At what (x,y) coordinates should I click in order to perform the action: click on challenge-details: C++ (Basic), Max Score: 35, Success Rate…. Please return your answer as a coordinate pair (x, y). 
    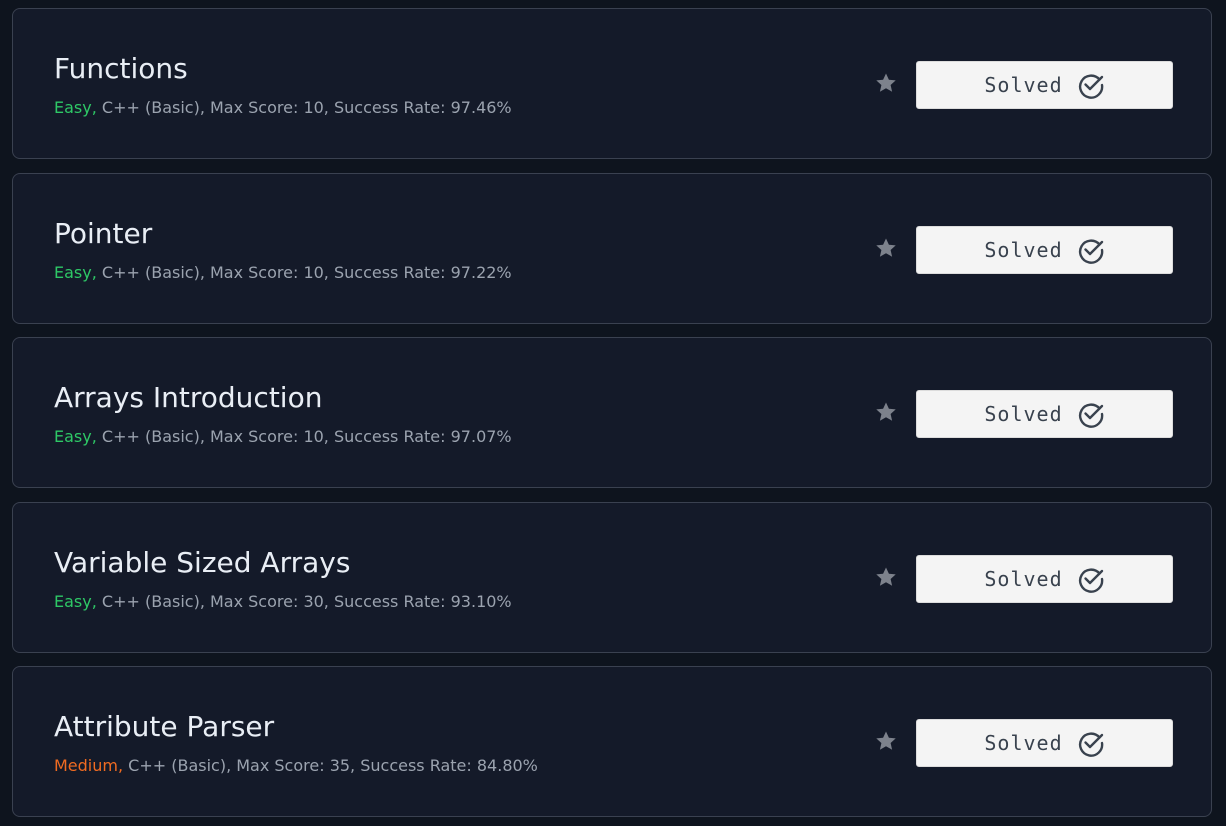
    Looking at the image, I should click on (330, 765).